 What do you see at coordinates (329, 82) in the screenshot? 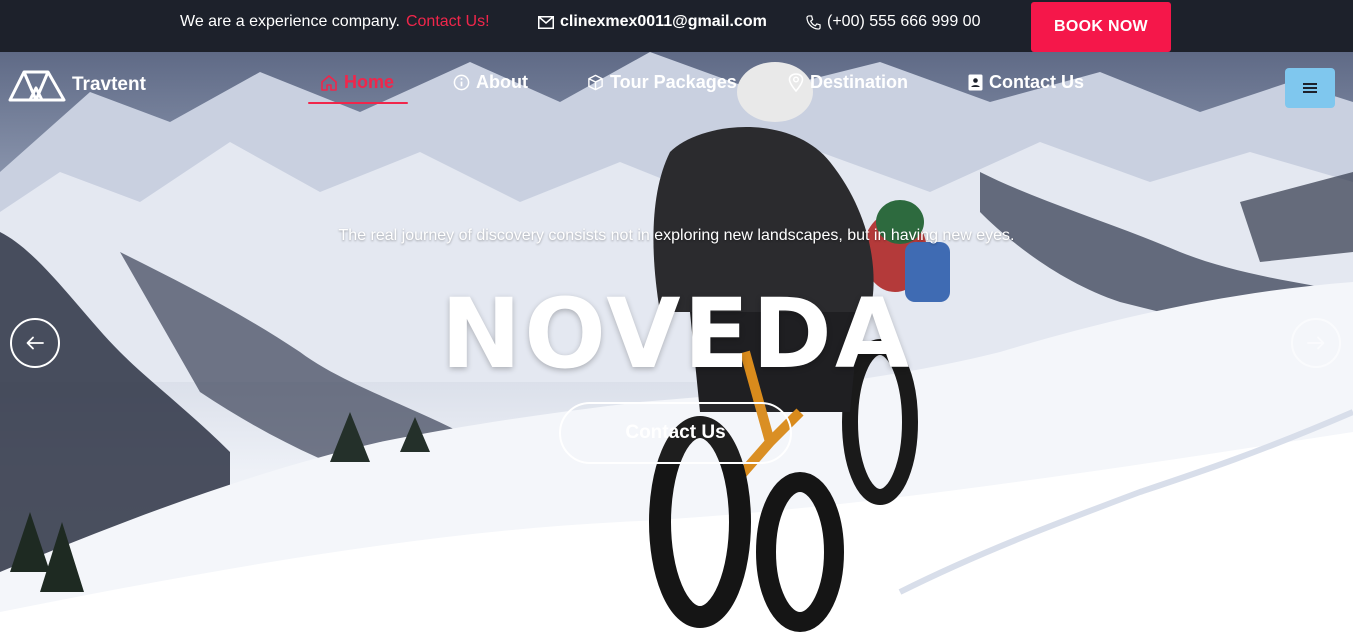
I see `home-icon` at bounding box center [329, 82].